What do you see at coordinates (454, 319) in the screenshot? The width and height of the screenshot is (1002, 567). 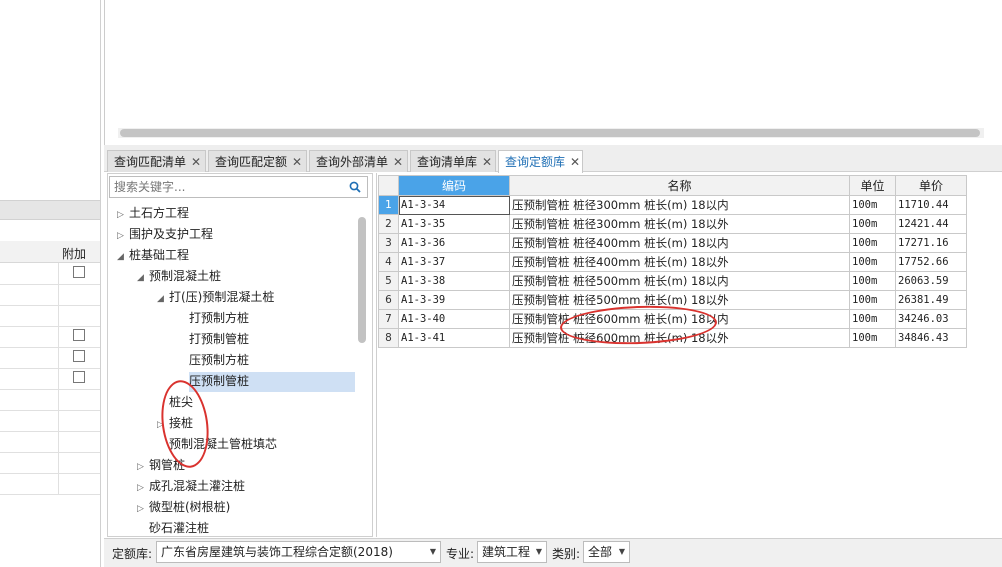 I see `cell-code: A1-3-40` at bounding box center [454, 319].